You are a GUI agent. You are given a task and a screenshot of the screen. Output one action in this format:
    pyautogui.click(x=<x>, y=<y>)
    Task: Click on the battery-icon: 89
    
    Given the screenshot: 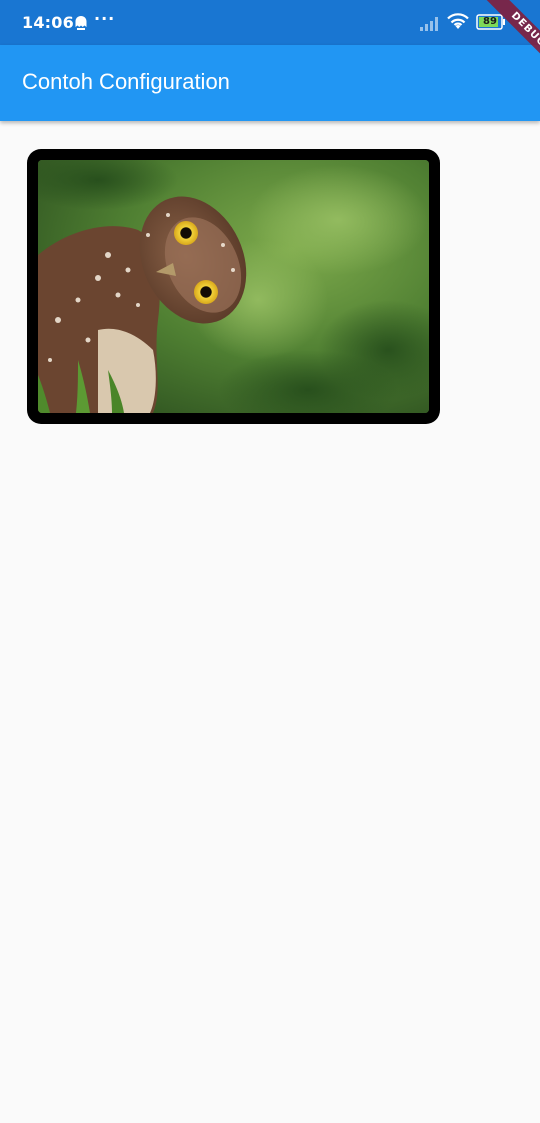 What is the action you would take?
    pyautogui.click(x=491, y=22)
    